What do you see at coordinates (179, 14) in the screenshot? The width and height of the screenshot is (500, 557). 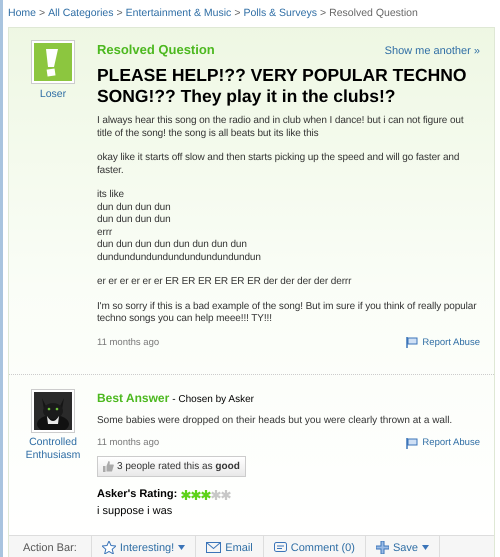 I see `breadcrumb-link: Entertainment & Music` at bounding box center [179, 14].